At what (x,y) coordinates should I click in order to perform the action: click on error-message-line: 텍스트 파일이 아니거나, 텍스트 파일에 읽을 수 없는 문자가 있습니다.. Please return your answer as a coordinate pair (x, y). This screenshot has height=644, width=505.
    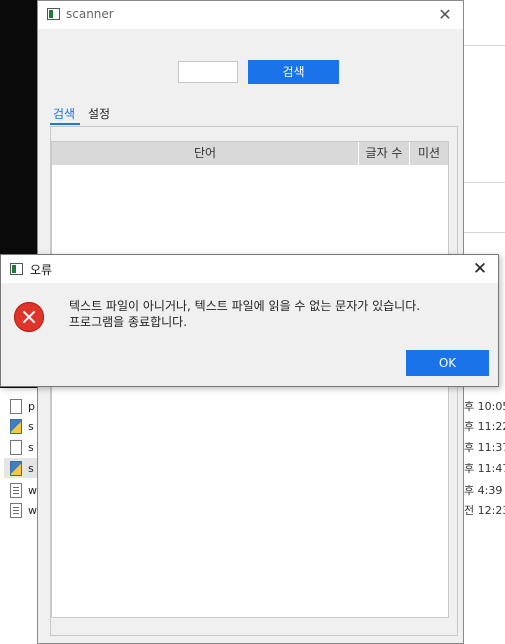
    Looking at the image, I should click on (245, 306).